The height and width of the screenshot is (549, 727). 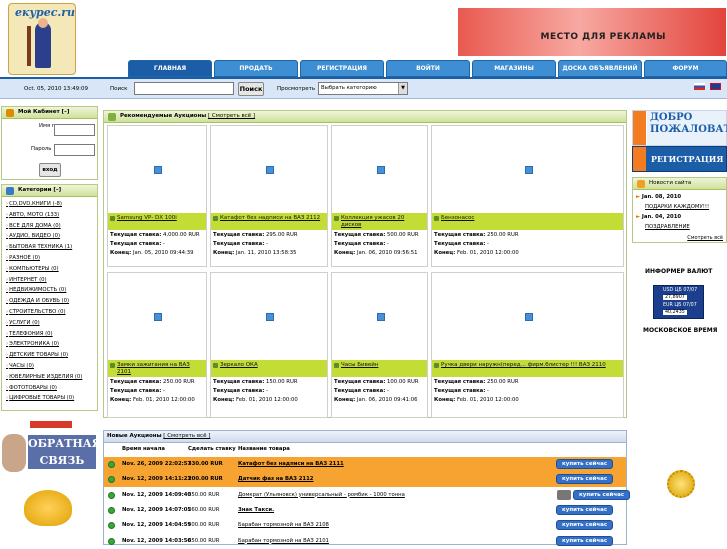 What do you see at coordinates (667, 227) in the screenshot?
I see `news-link-2: ПОЗДРАВЛЕНИЕ` at bounding box center [667, 227].